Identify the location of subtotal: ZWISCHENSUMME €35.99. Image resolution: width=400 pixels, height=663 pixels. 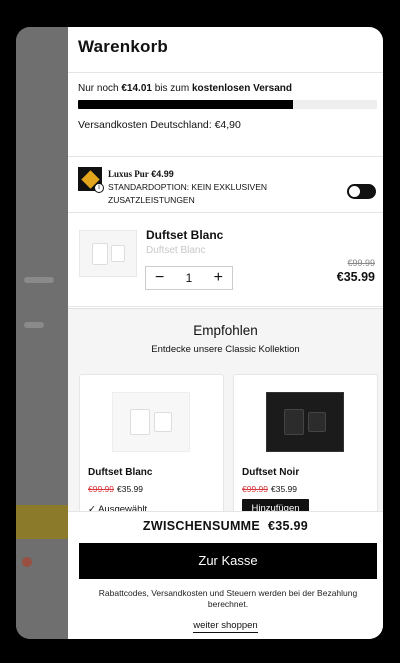
(225, 526).